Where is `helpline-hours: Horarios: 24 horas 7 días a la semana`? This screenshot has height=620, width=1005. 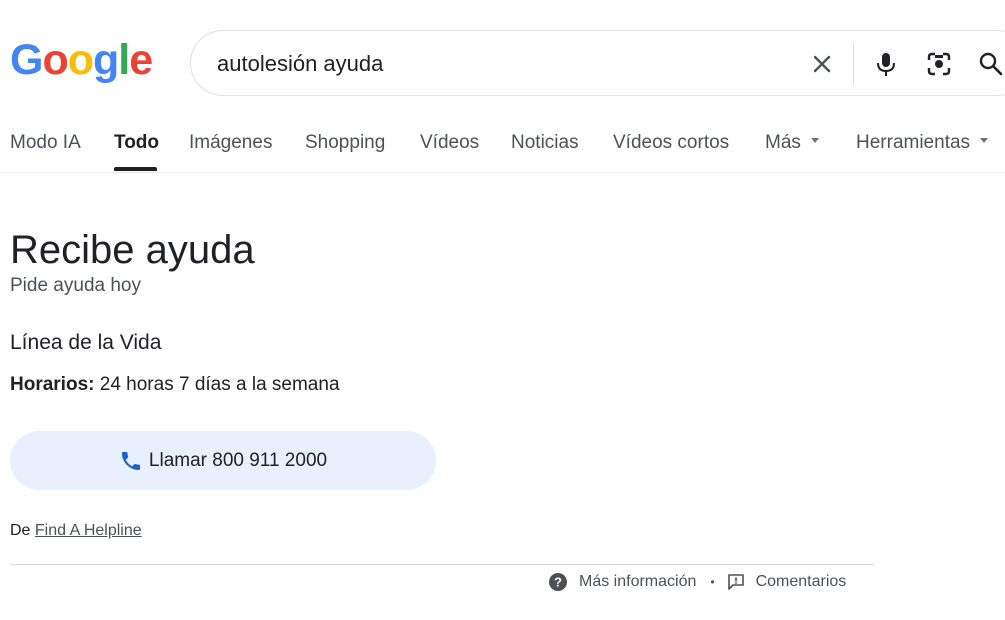
helpline-hours: Horarios: 24 horas 7 días a la semana is located at coordinates (175, 385).